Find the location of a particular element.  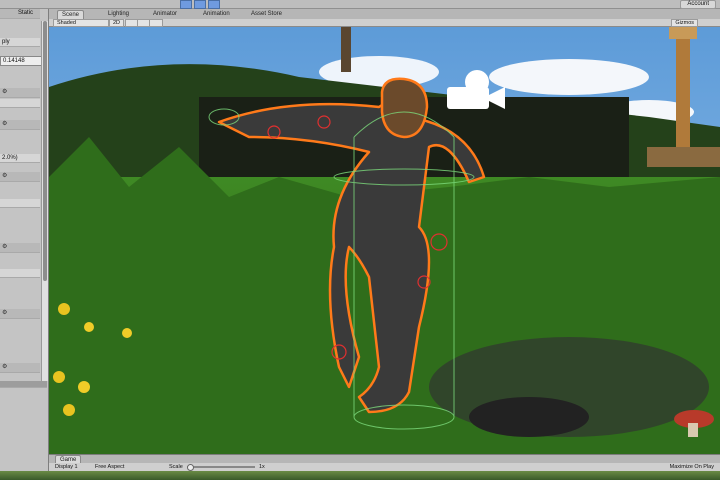

tab-asset-store: Asset Store is located at coordinates (266, 14).